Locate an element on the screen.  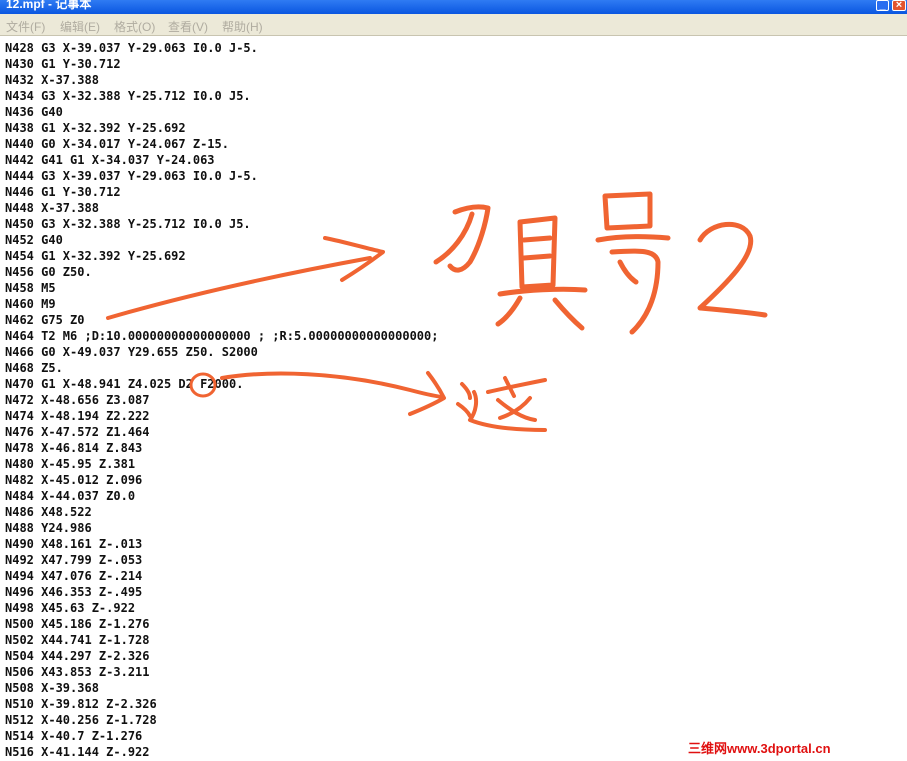
code-line: N478 X-46.814 Z.843 is located at coordinates (74, 448).